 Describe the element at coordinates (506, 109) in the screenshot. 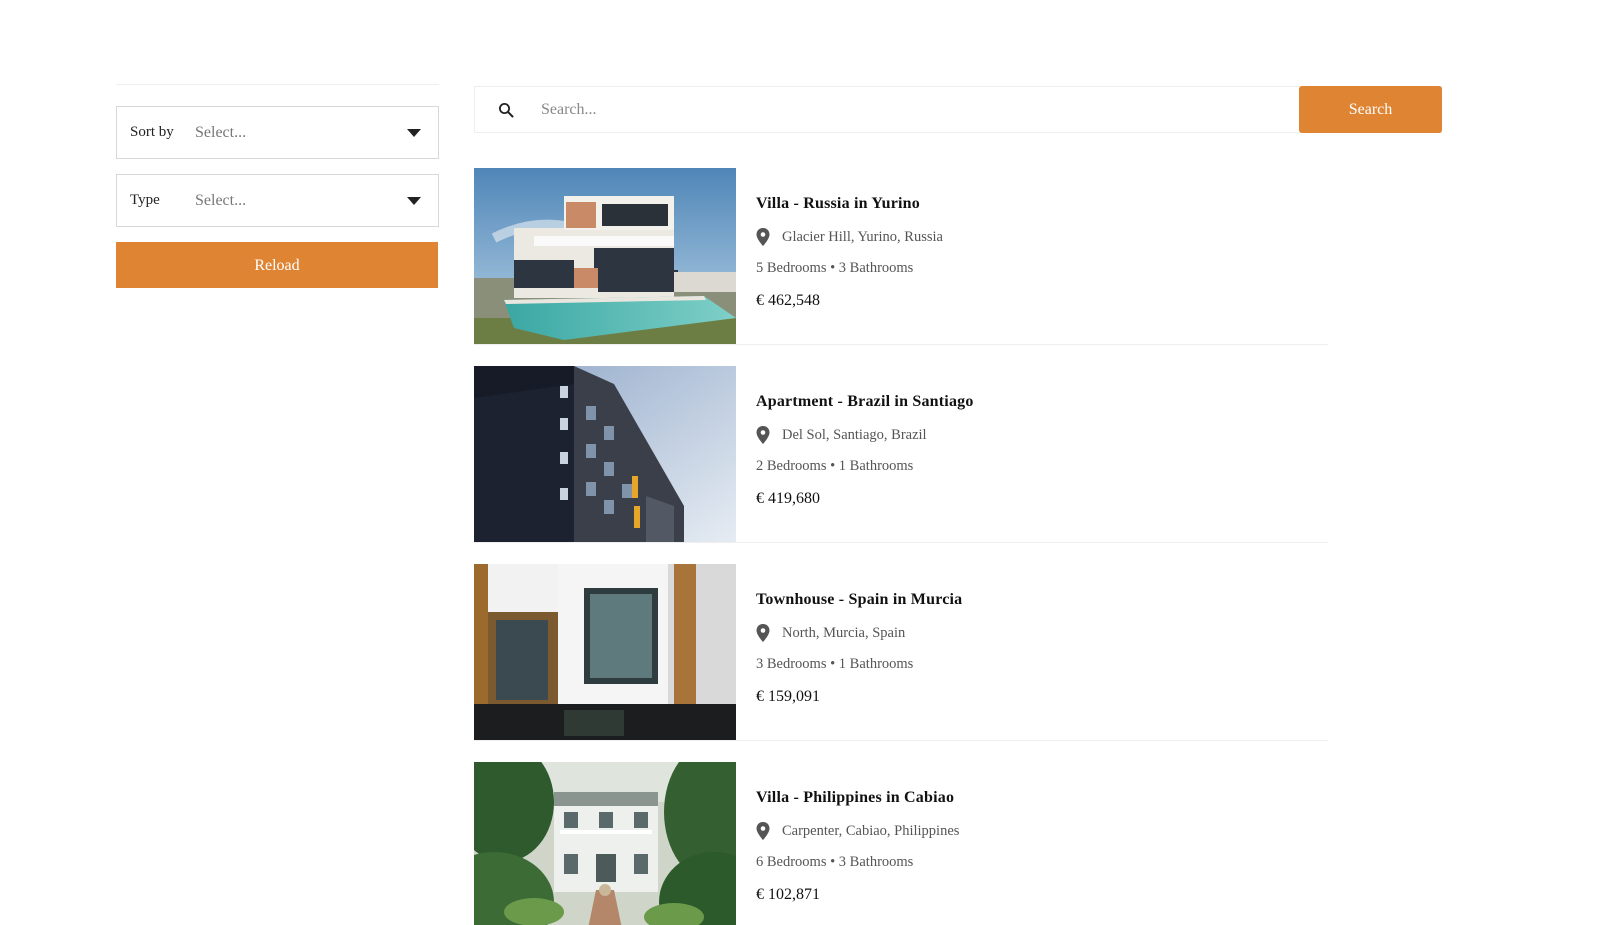

I see `search-icon` at that location.